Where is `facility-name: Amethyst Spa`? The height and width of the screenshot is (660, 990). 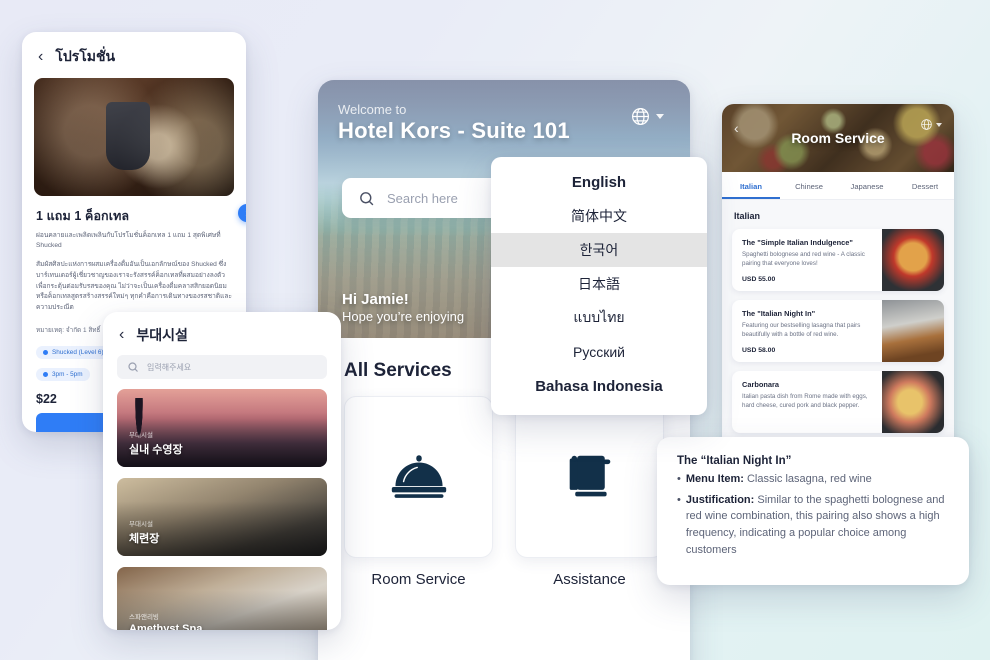 facility-name: Amethyst Spa is located at coordinates (166, 626).